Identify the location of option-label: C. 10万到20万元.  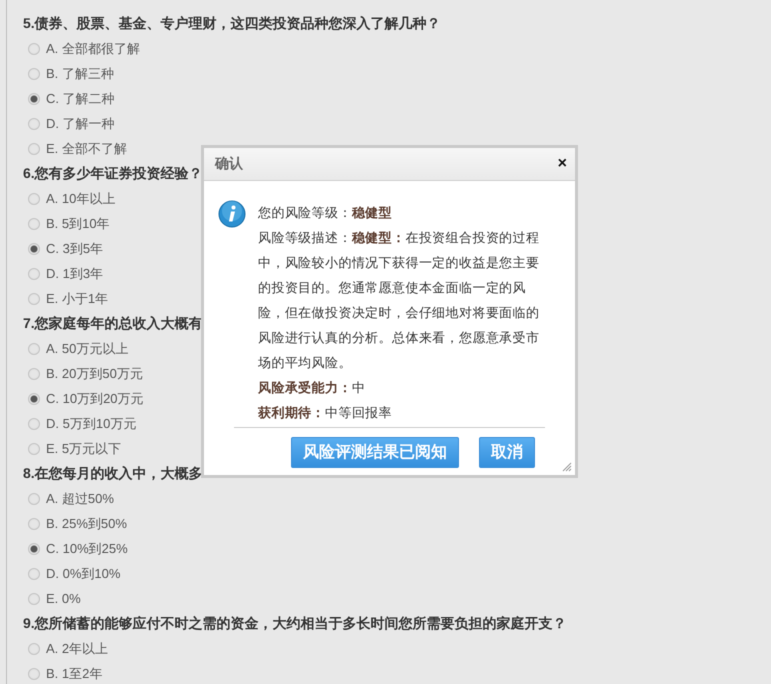
(95, 399).